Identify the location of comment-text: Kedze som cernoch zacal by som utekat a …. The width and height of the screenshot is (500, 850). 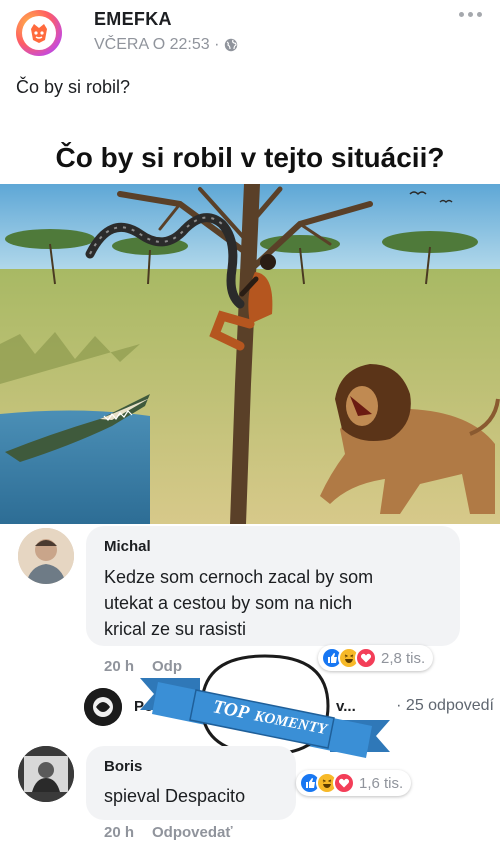
(239, 603).